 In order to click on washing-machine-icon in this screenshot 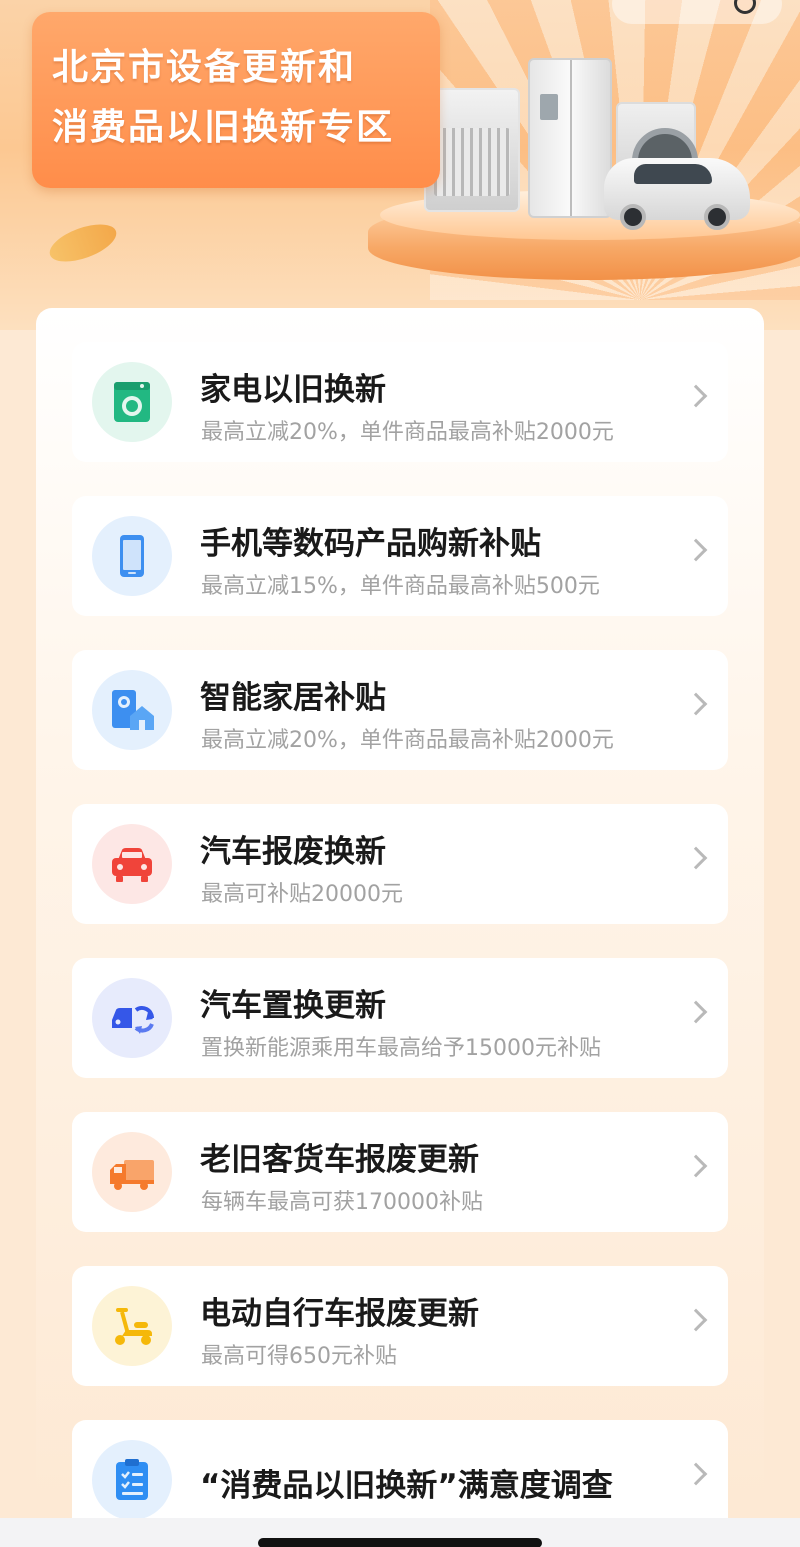, I will do `click(132, 402)`.